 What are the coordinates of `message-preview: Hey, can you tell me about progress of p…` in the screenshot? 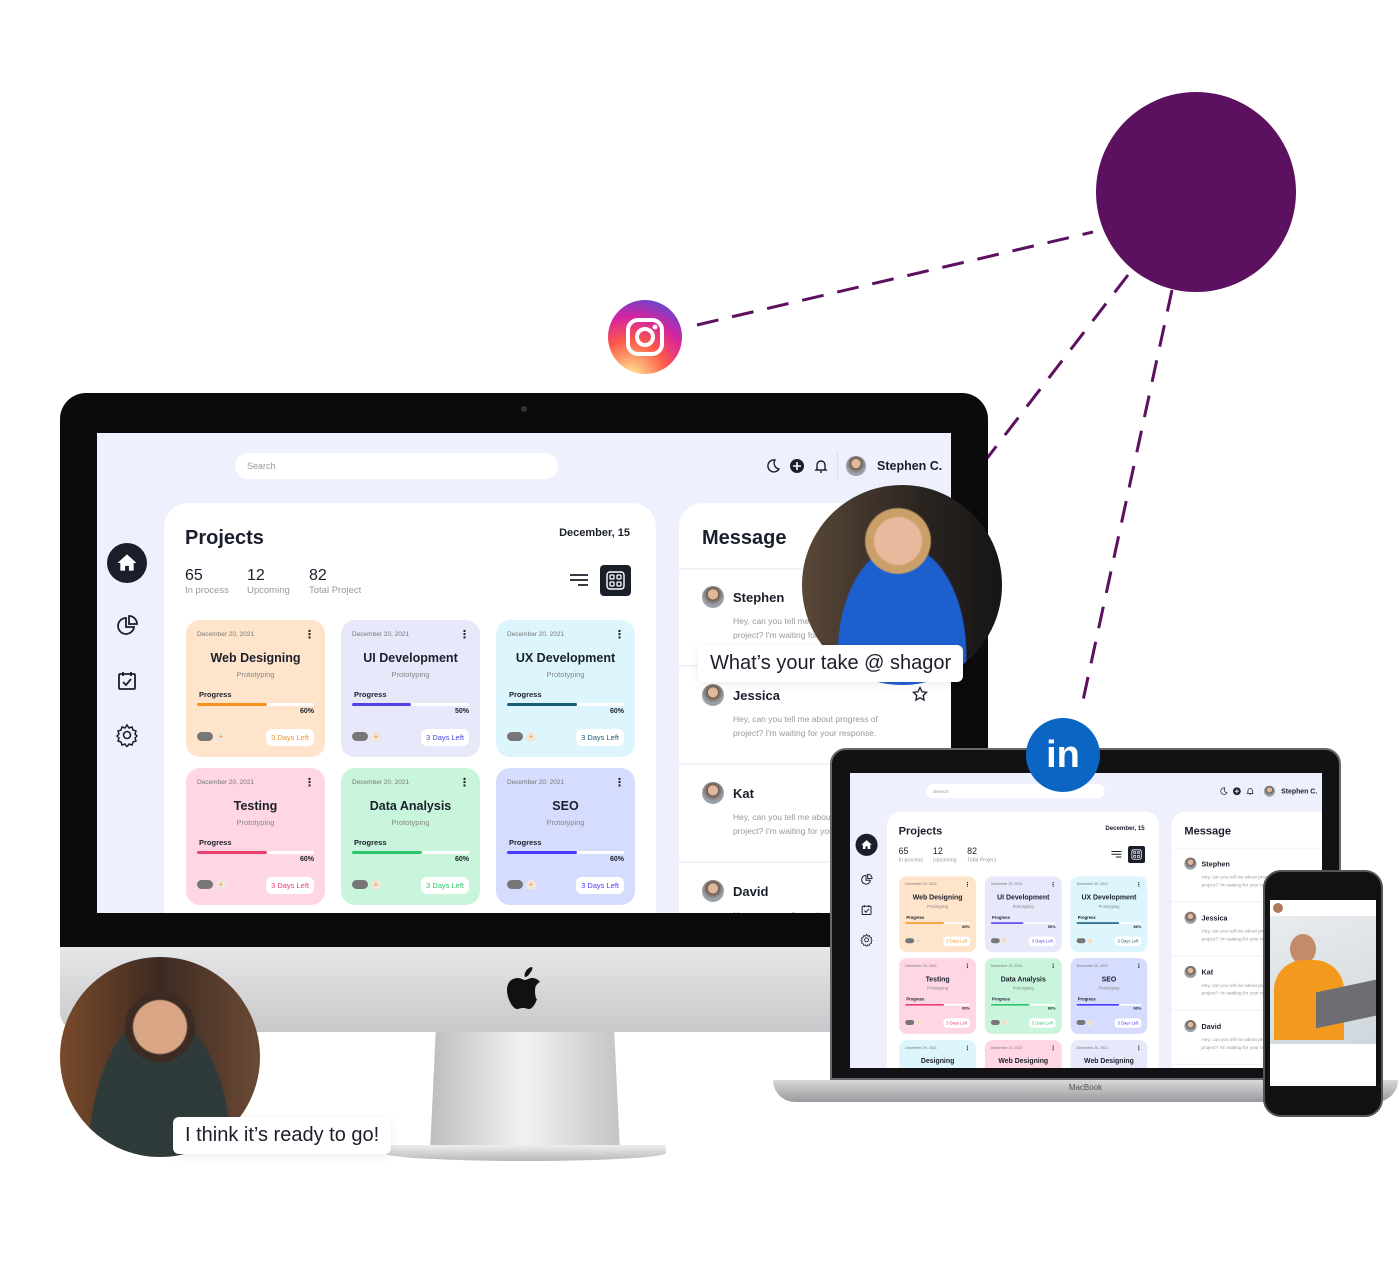 It's located at (818, 726).